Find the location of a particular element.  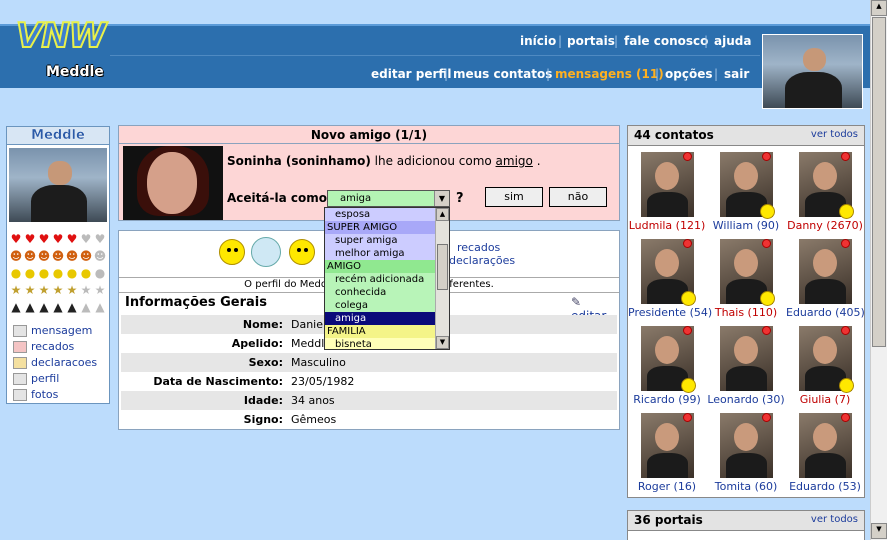

contact-card: Ricardo (99) is located at coordinates (667, 364).